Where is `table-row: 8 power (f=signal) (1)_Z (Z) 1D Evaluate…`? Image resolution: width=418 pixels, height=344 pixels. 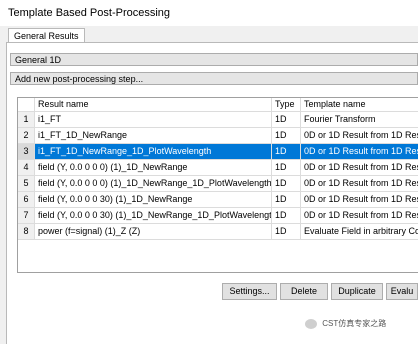
table-row: 8 power (f=signal) (1)_Z (Z) 1D Evaluate… is located at coordinates (218, 232).